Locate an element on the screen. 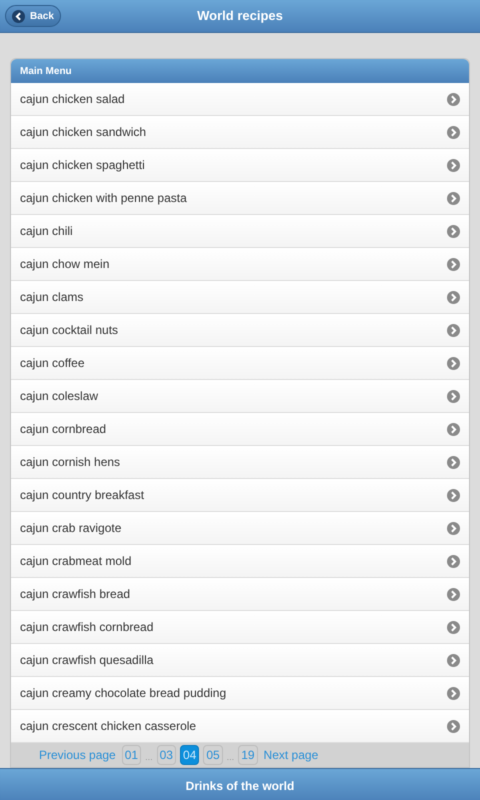 This screenshot has width=480, height=800. footer-title: Drinks of the world is located at coordinates (240, 786).